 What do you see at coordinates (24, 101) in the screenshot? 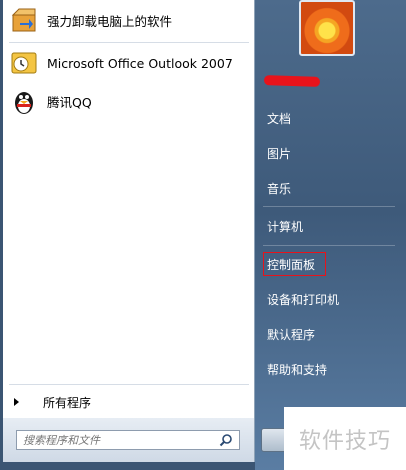
I see `qq-penguin-icon` at bounding box center [24, 101].